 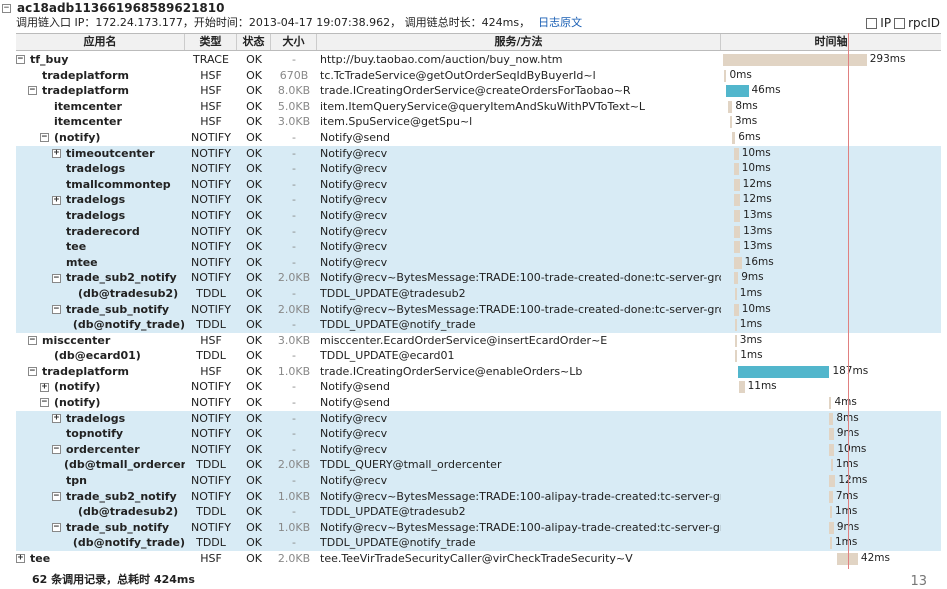 I want to click on row-service: TDDL_UPDATE@tradesub2, so click(x=520, y=512).